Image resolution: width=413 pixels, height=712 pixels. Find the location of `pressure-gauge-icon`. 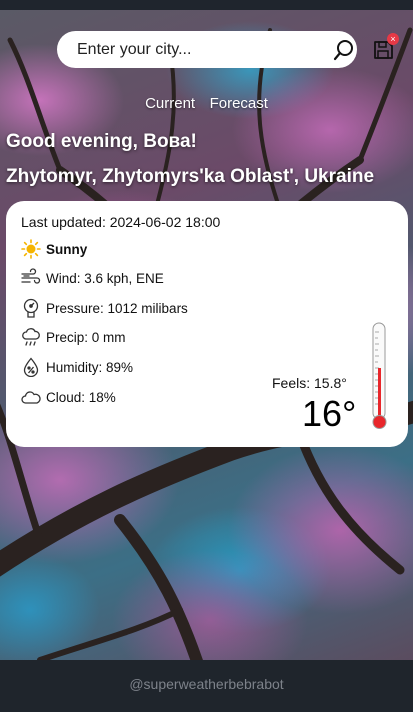

pressure-gauge-icon is located at coordinates (31, 308).